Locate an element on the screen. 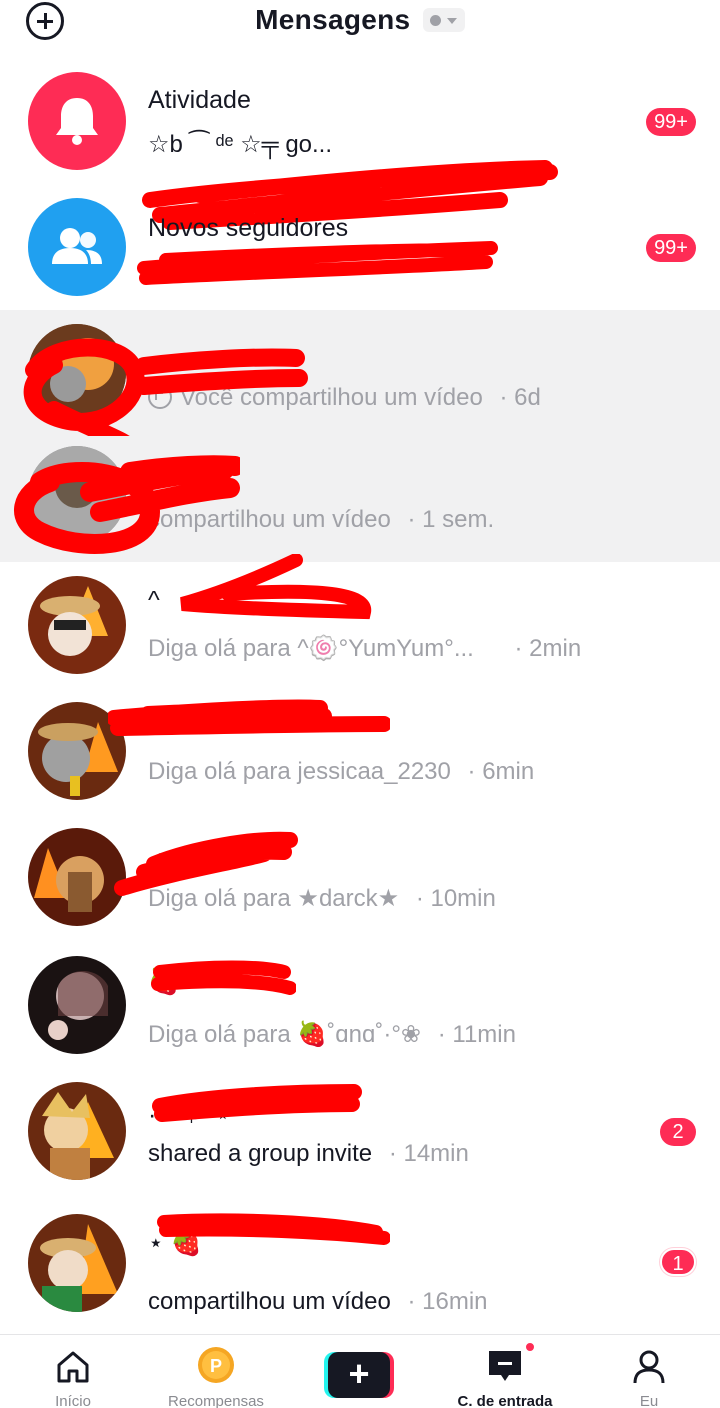  svg-text: P is located at coordinates (216, 1366).